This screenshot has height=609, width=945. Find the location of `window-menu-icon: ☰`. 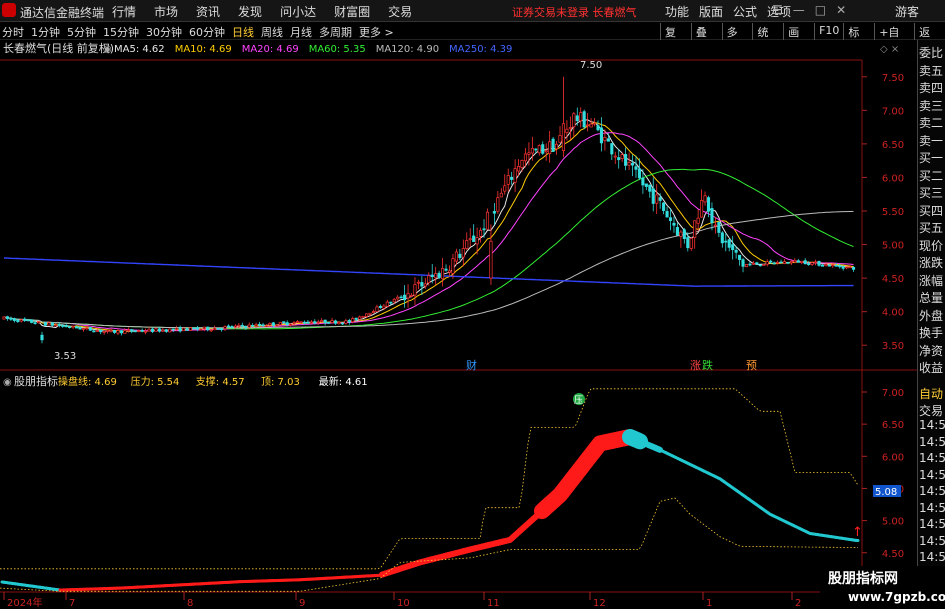

window-menu-icon: ☰ is located at coordinates (777, 10).